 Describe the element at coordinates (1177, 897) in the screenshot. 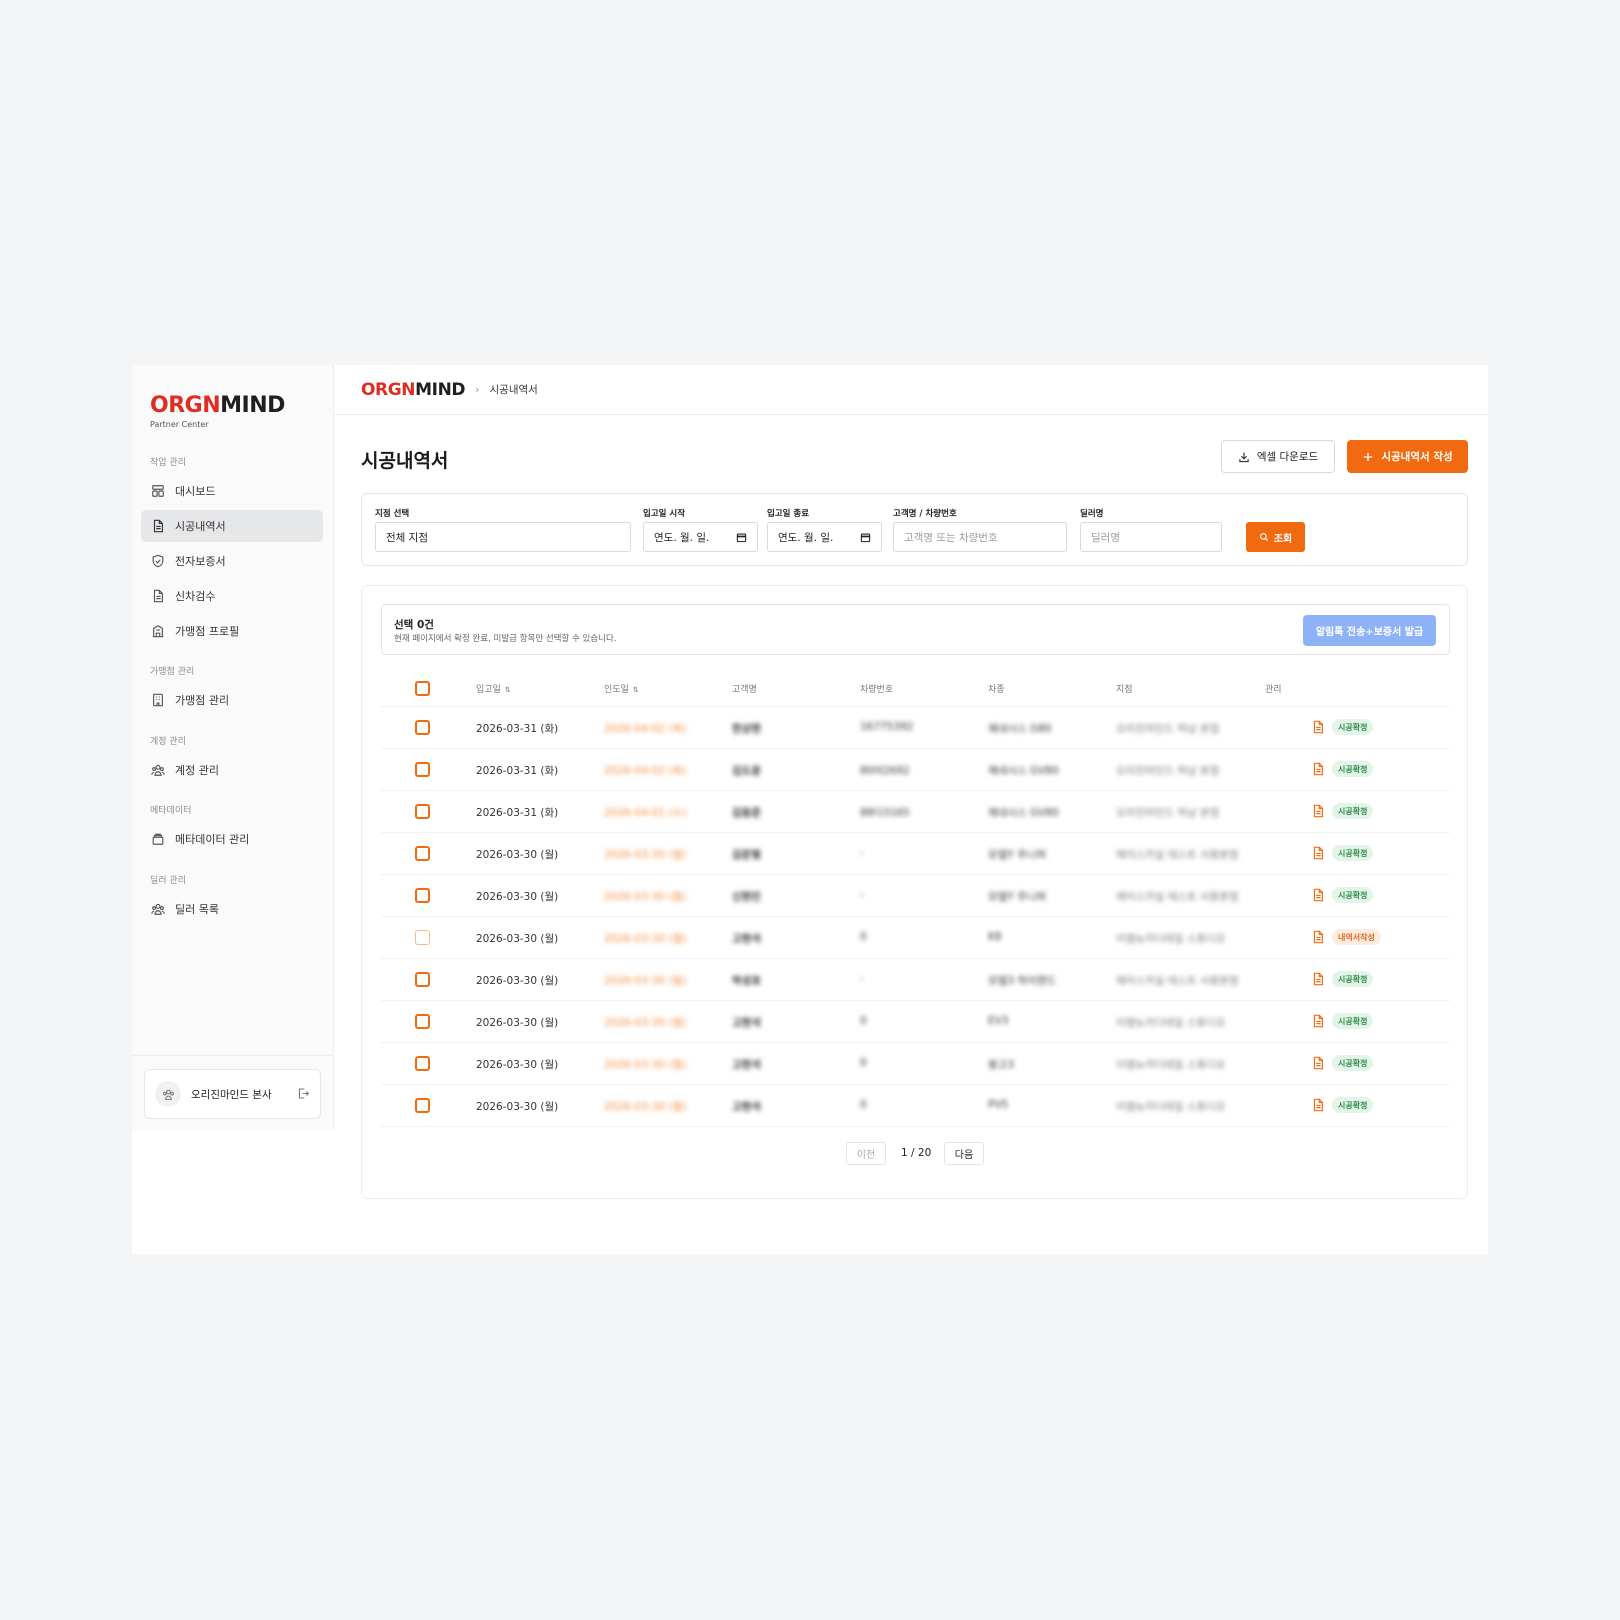

I see `cell-branch: 에이스카실 테스트 사용본점` at that location.